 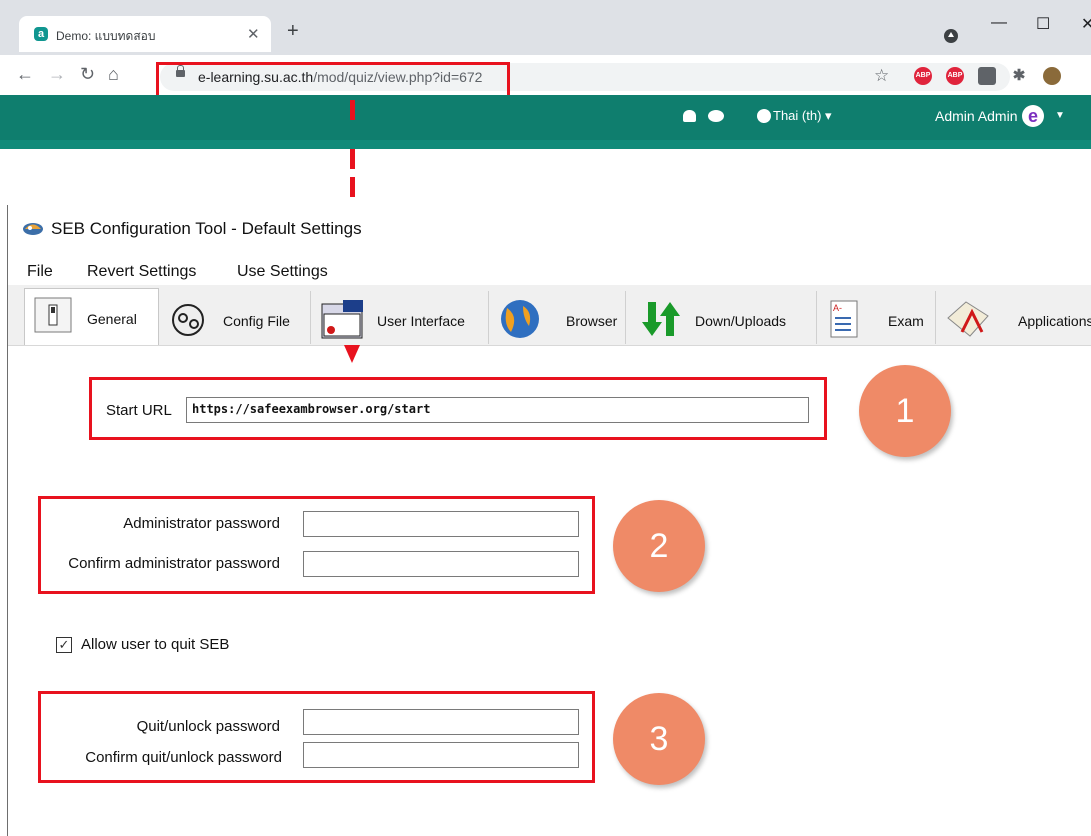 I want to click on confirm-admin-password-input, so click(x=441, y=564).